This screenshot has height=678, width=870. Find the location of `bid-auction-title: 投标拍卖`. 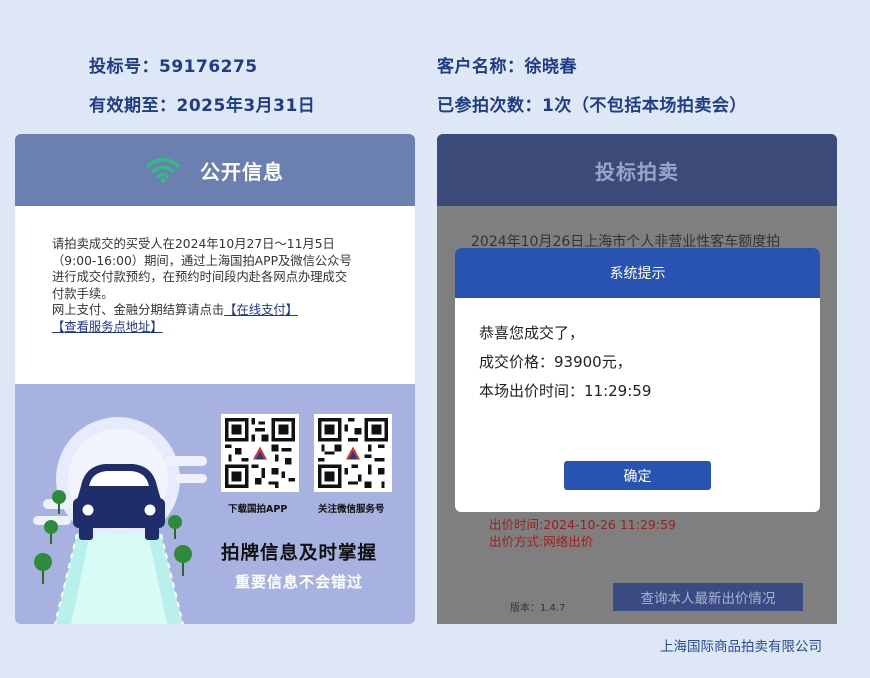

bid-auction-title: 投标拍卖 is located at coordinates (637, 171).